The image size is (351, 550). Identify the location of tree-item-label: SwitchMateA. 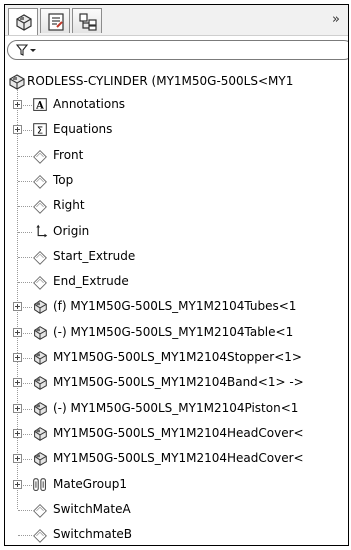
(92, 508).